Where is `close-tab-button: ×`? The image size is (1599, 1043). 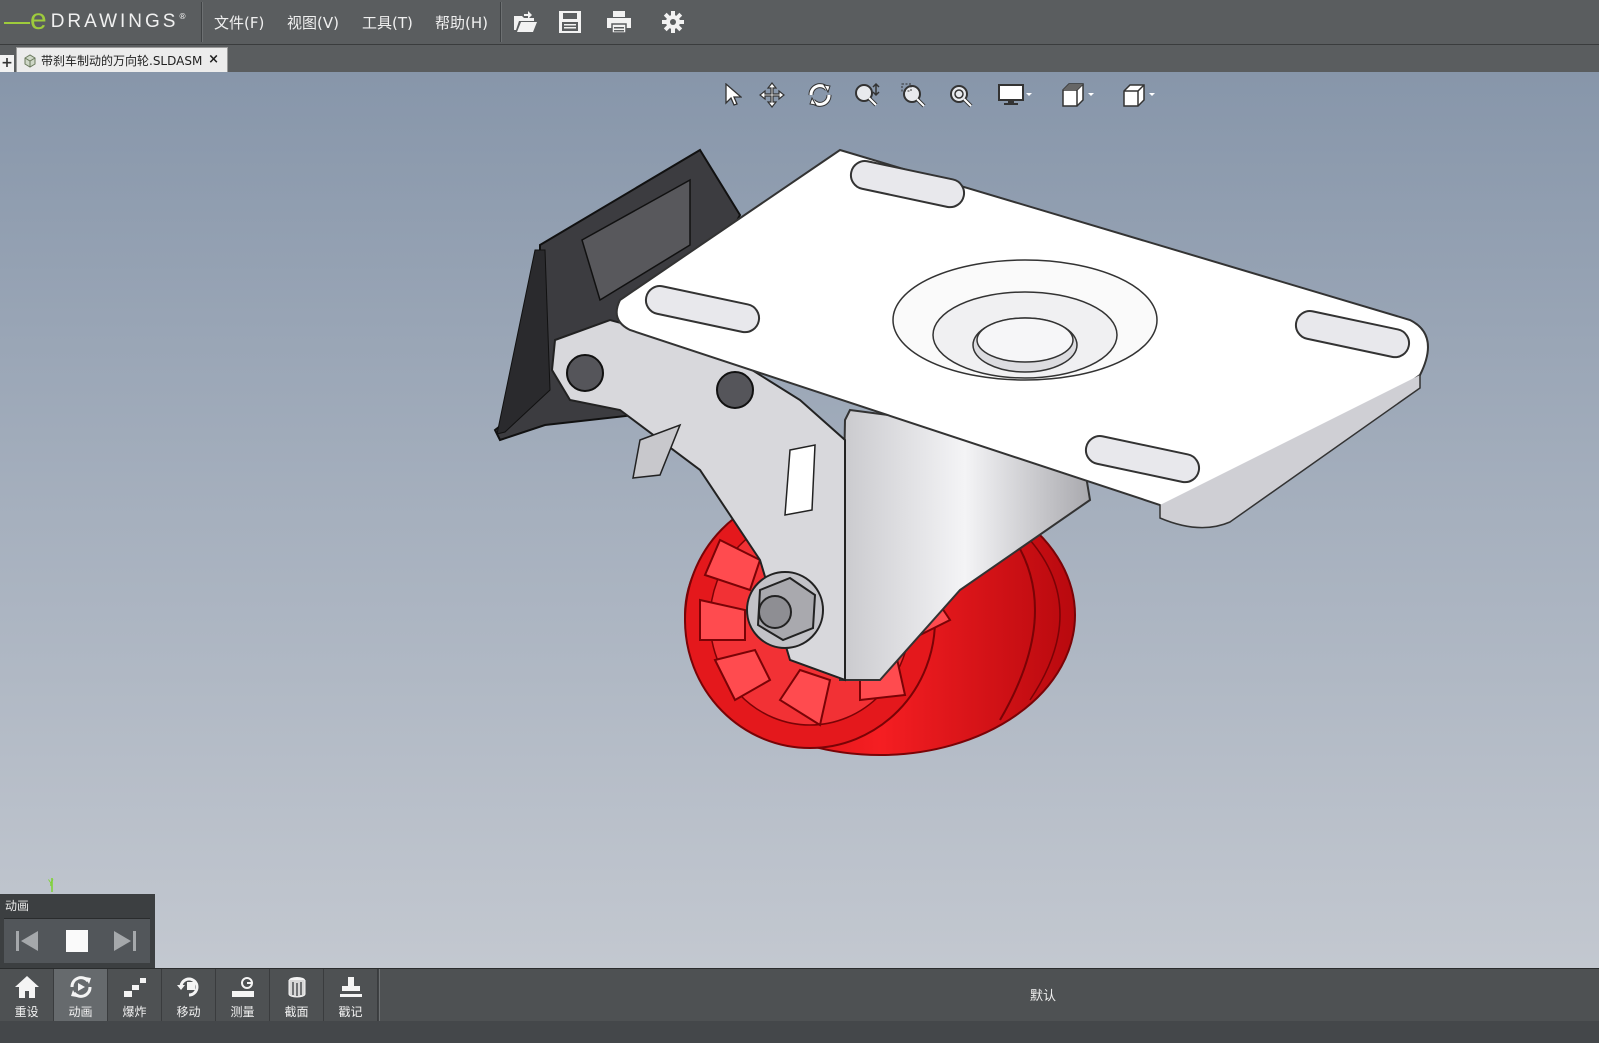 close-tab-button: × is located at coordinates (213, 59).